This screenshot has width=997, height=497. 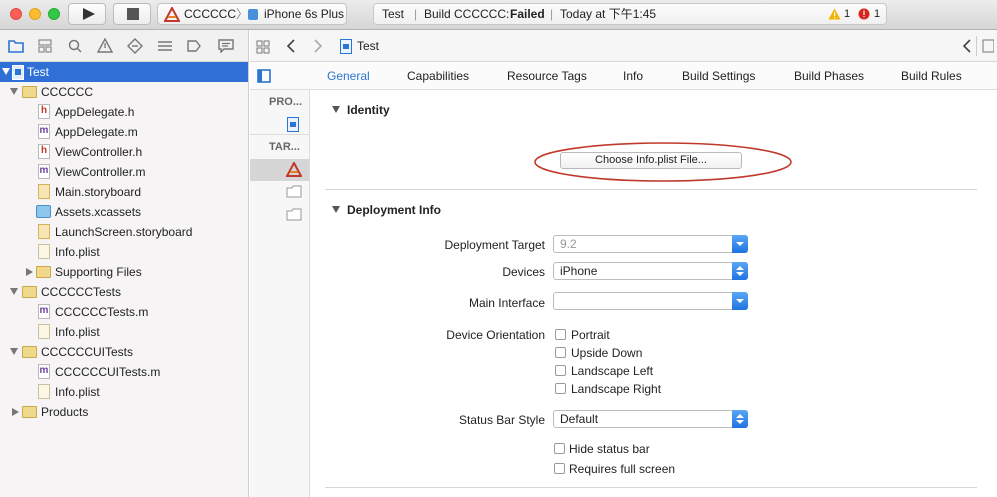 I want to click on header-file-icon: h, so click(x=44, y=111).